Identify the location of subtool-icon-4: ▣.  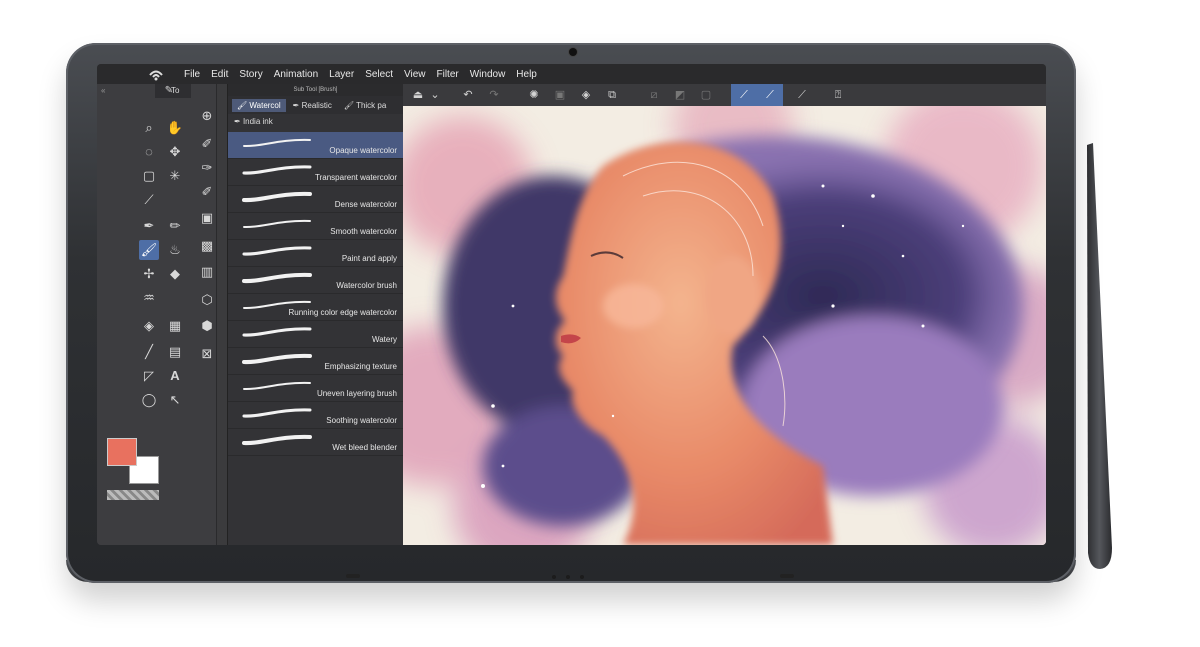
(207, 218).